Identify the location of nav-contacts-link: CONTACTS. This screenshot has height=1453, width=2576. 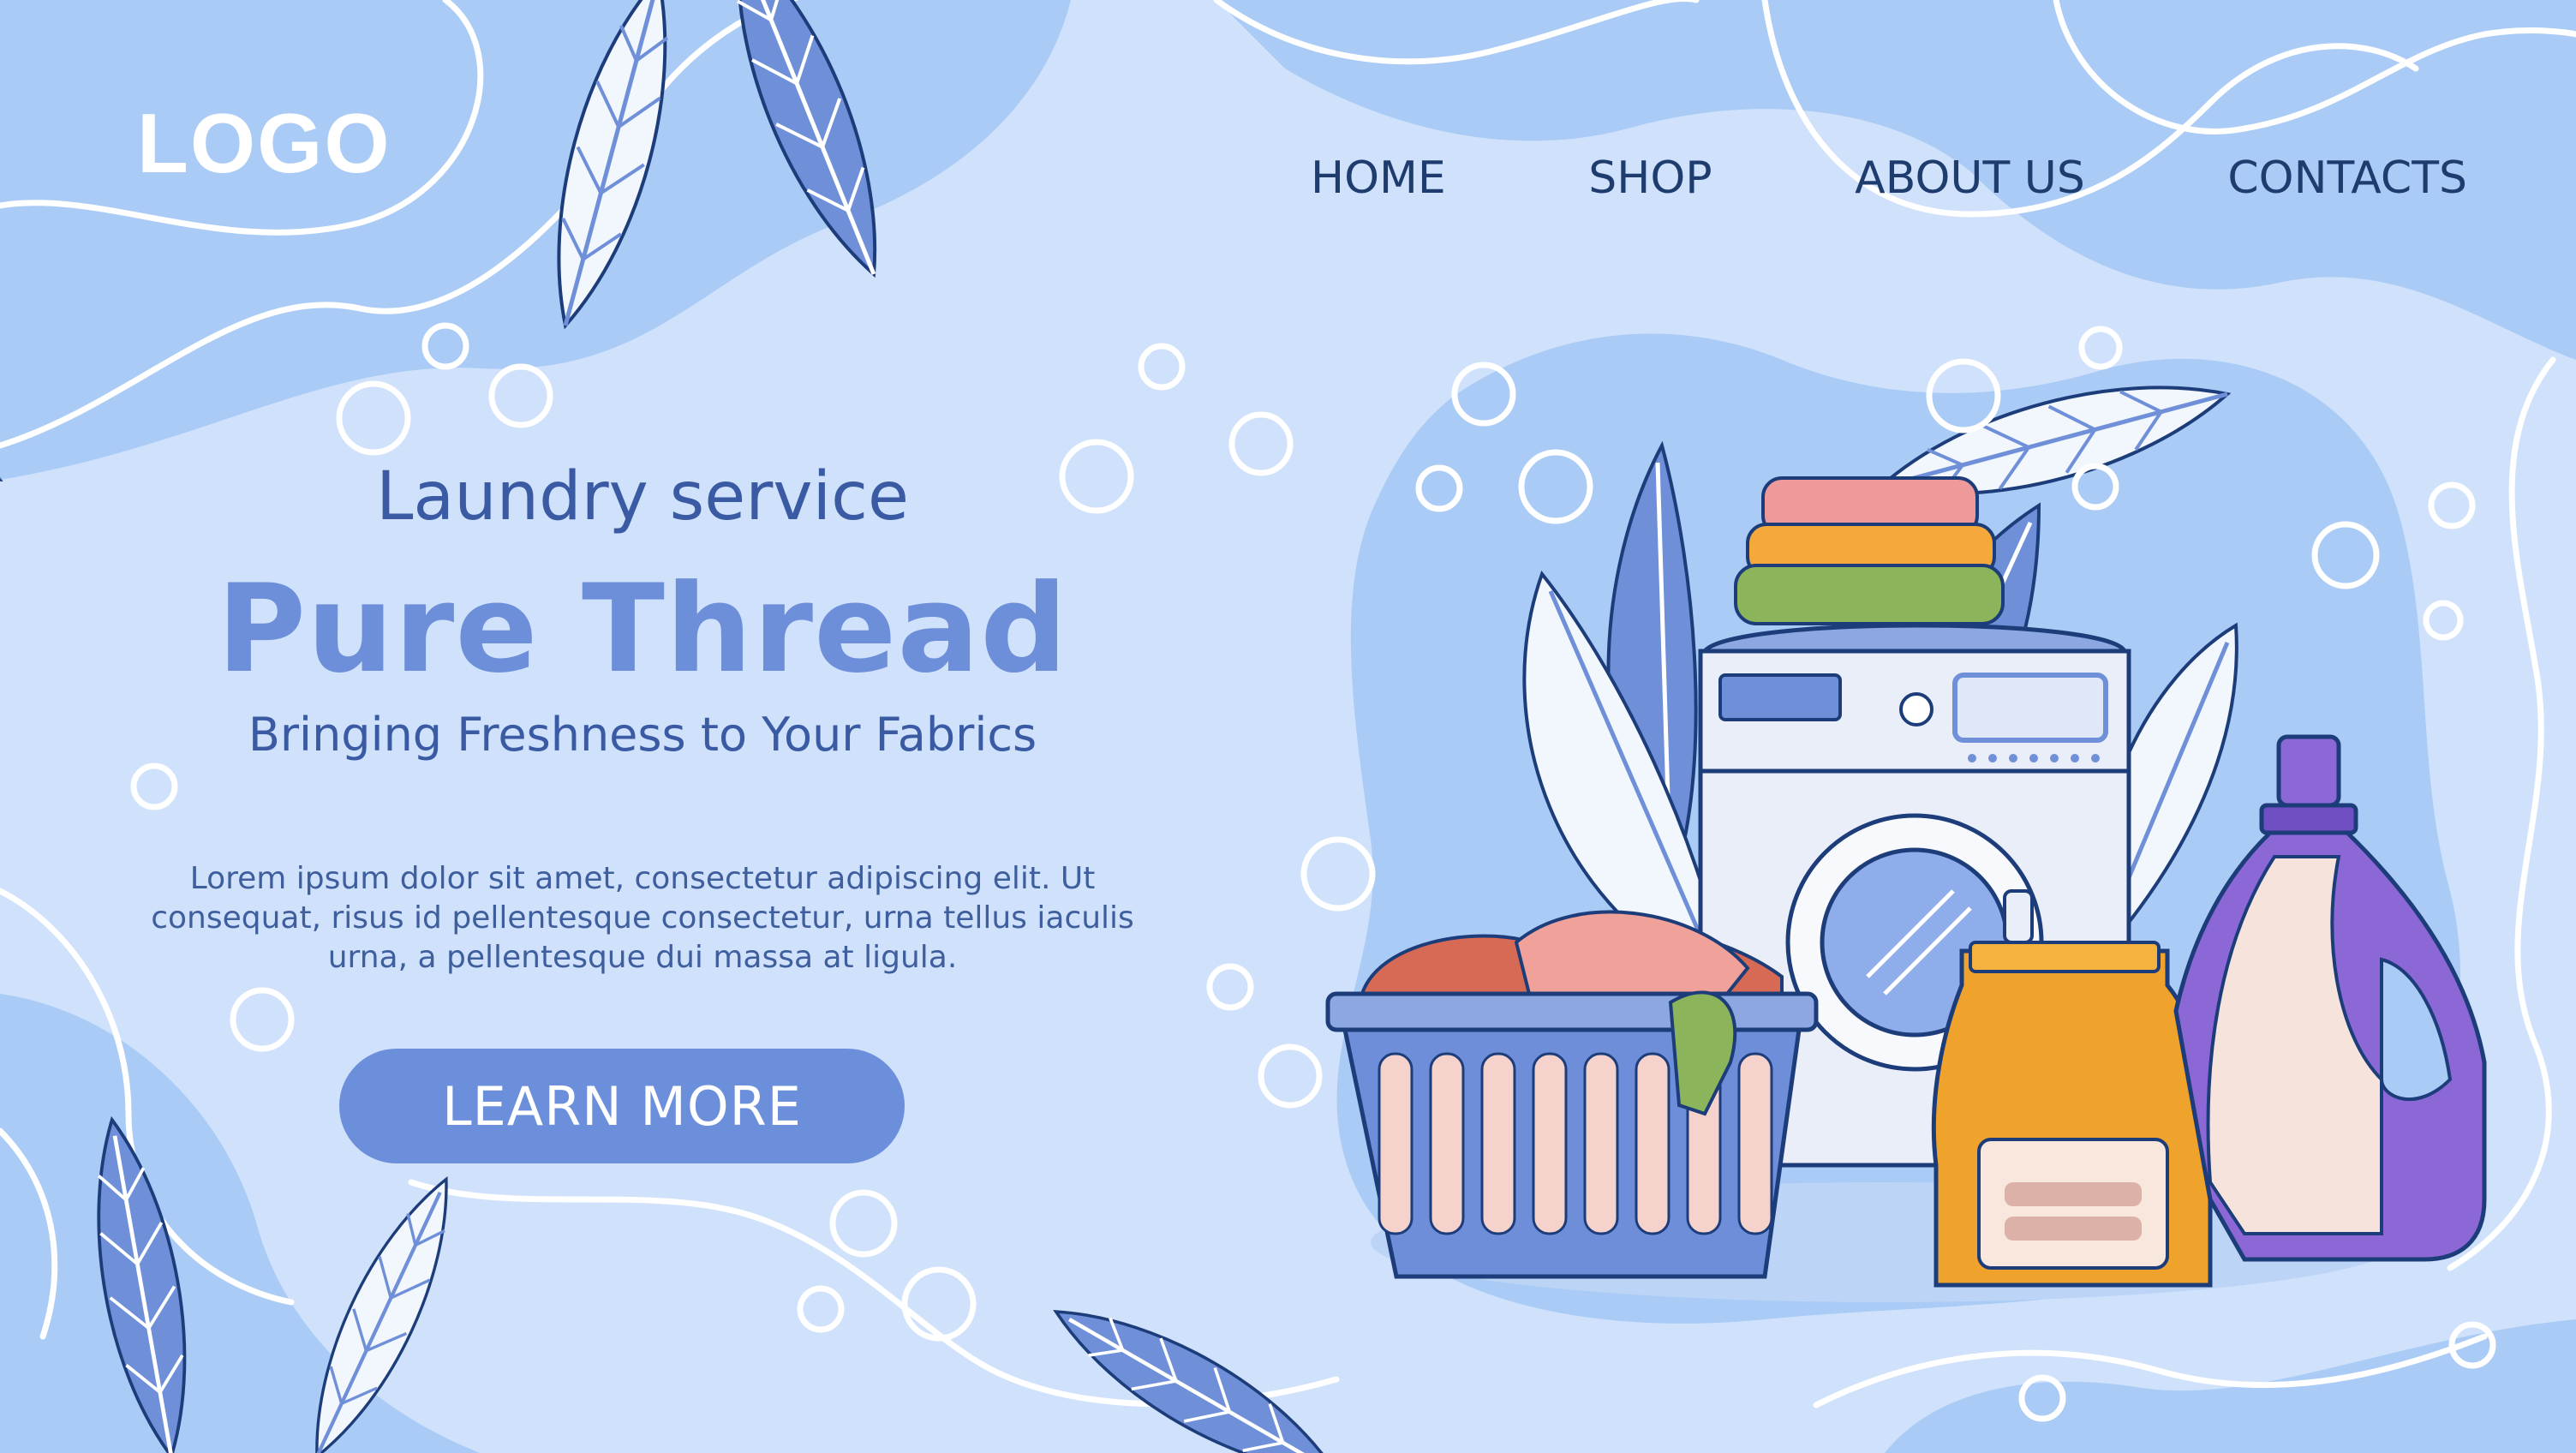
(2347, 178).